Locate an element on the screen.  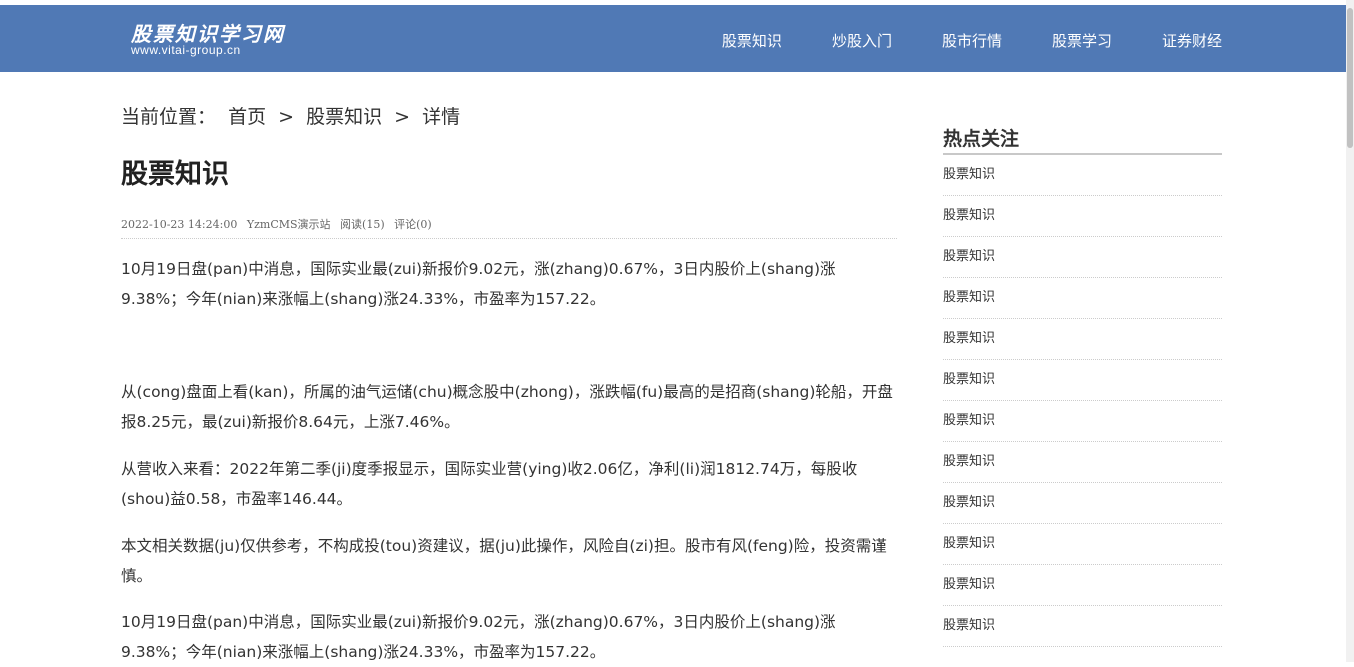
nav-item-trading-basics: 炒股入门 is located at coordinates (837, 38).